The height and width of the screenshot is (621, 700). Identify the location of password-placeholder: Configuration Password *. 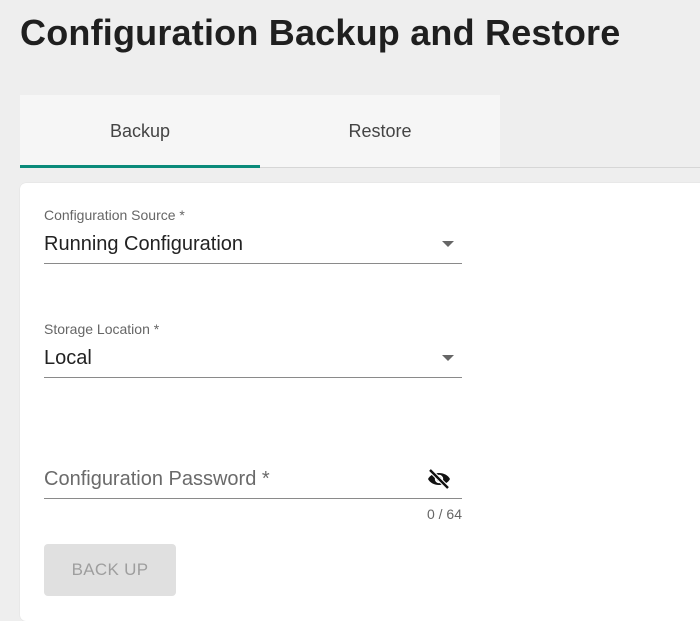
(157, 479).